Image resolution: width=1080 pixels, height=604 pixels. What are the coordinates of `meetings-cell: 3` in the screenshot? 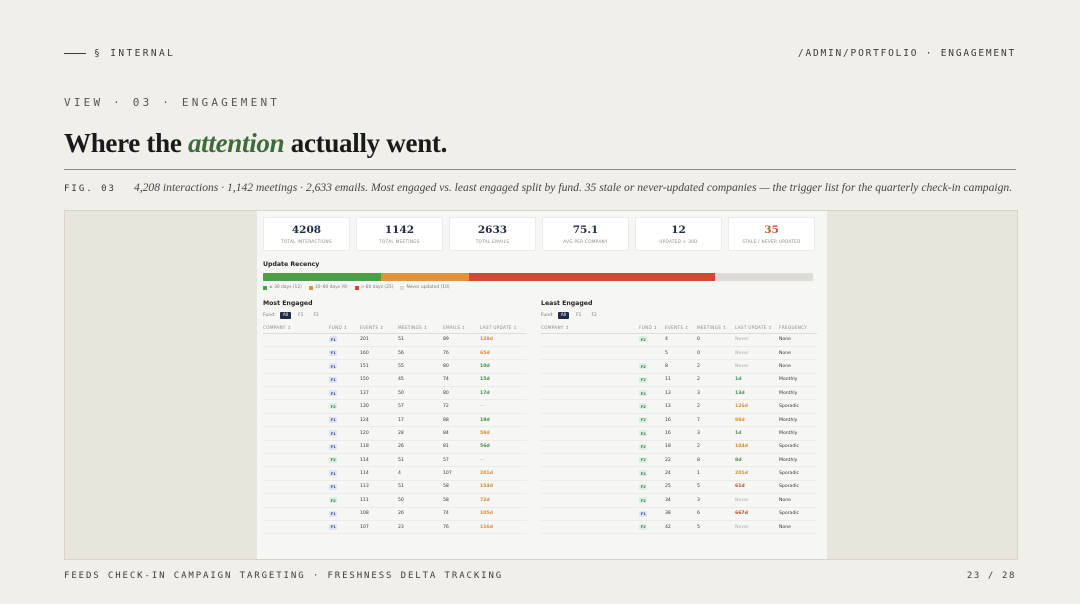 It's located at (716, 393).